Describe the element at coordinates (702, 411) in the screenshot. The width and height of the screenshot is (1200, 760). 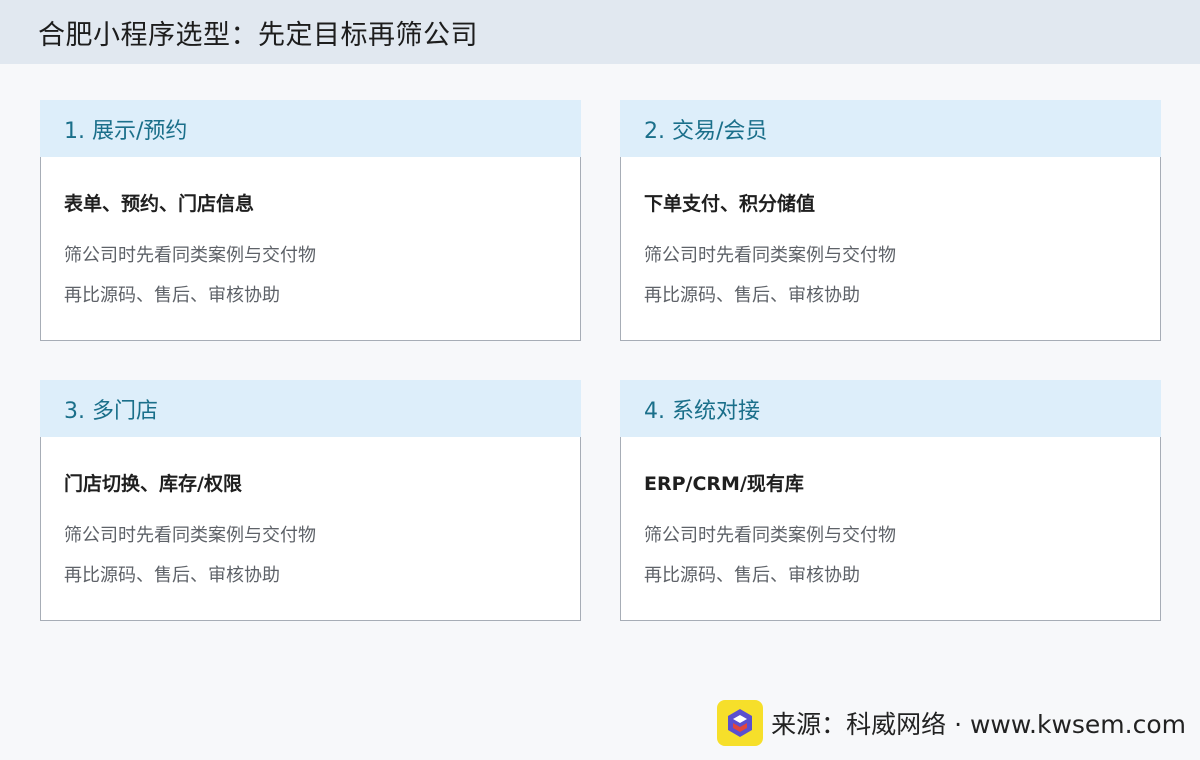
I see `card-title: 4. 系统对接` at that location.